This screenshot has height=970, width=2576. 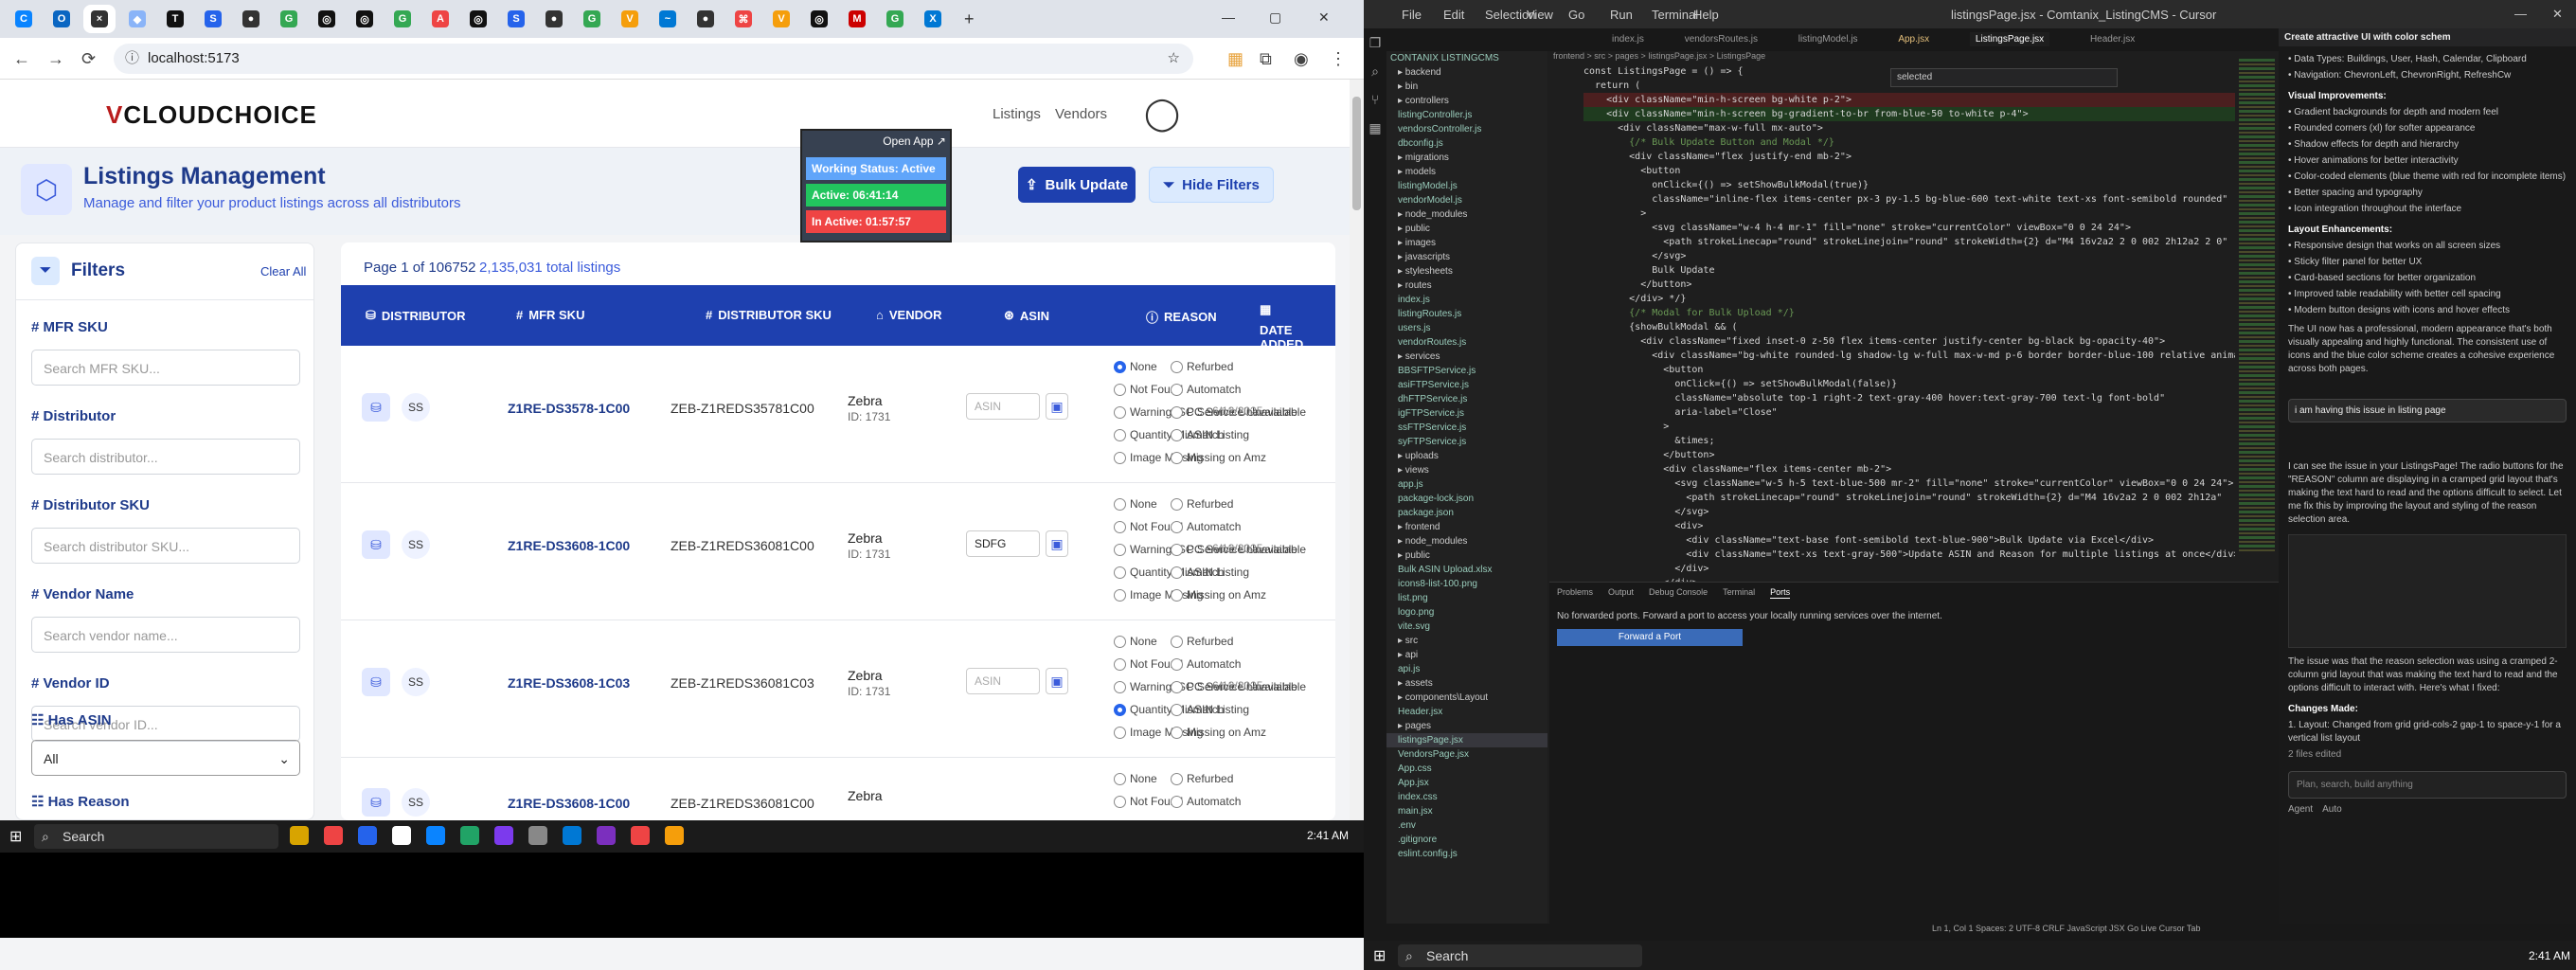 I want to click on site-info-icon: ⓘ, so click(x=132, y=59).